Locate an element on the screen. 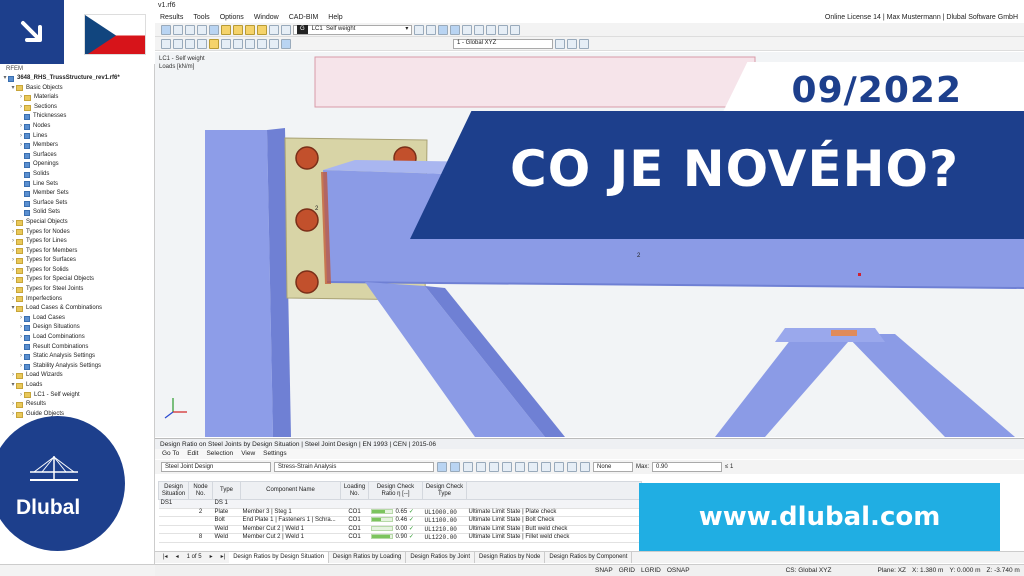  tree-item: › Types for Solids is located at coordinates (77, 271).